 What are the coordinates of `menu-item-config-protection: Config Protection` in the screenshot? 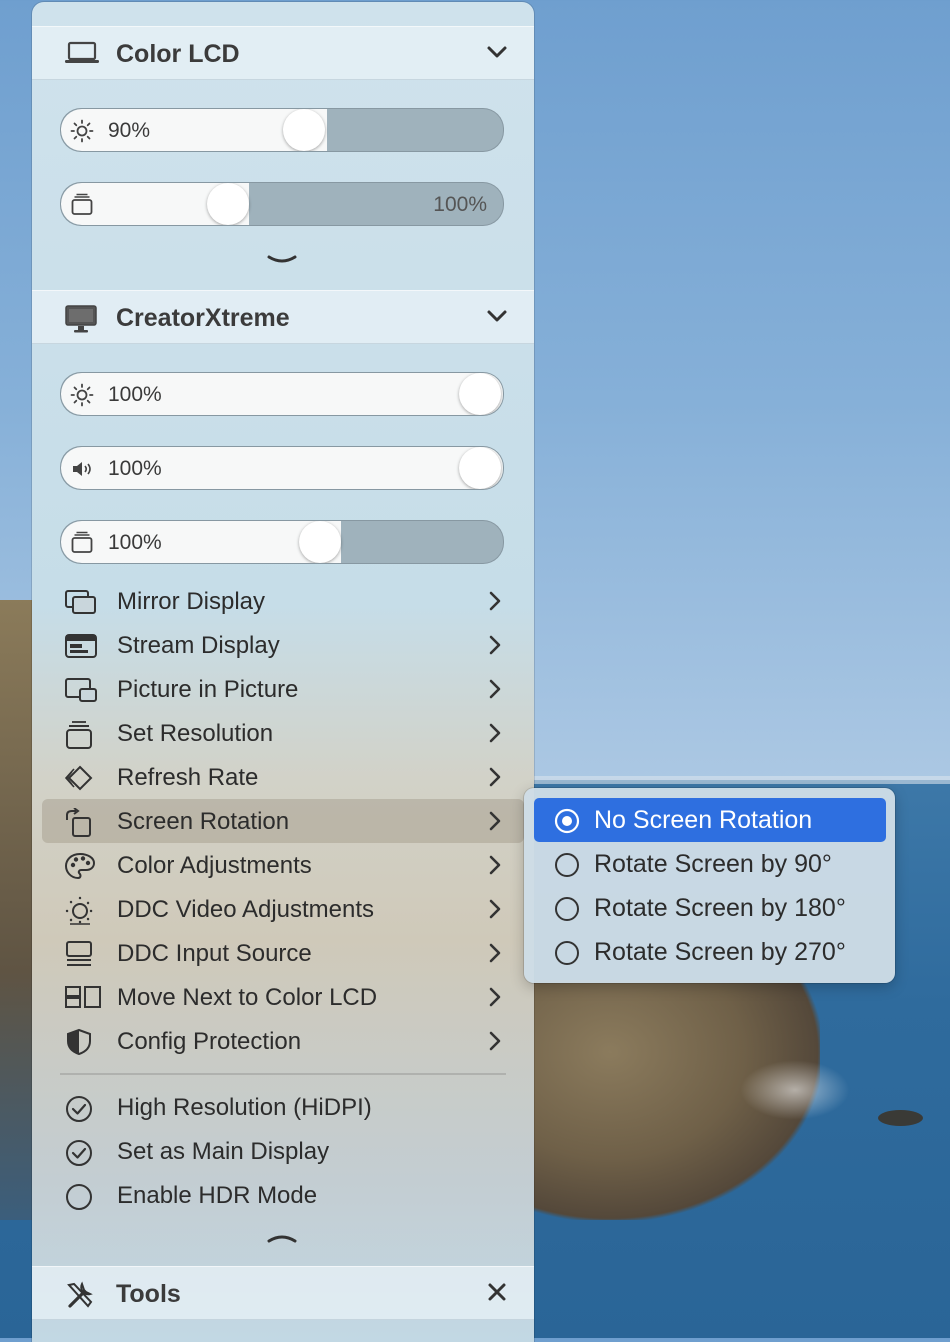 It's located at (283, 1041).